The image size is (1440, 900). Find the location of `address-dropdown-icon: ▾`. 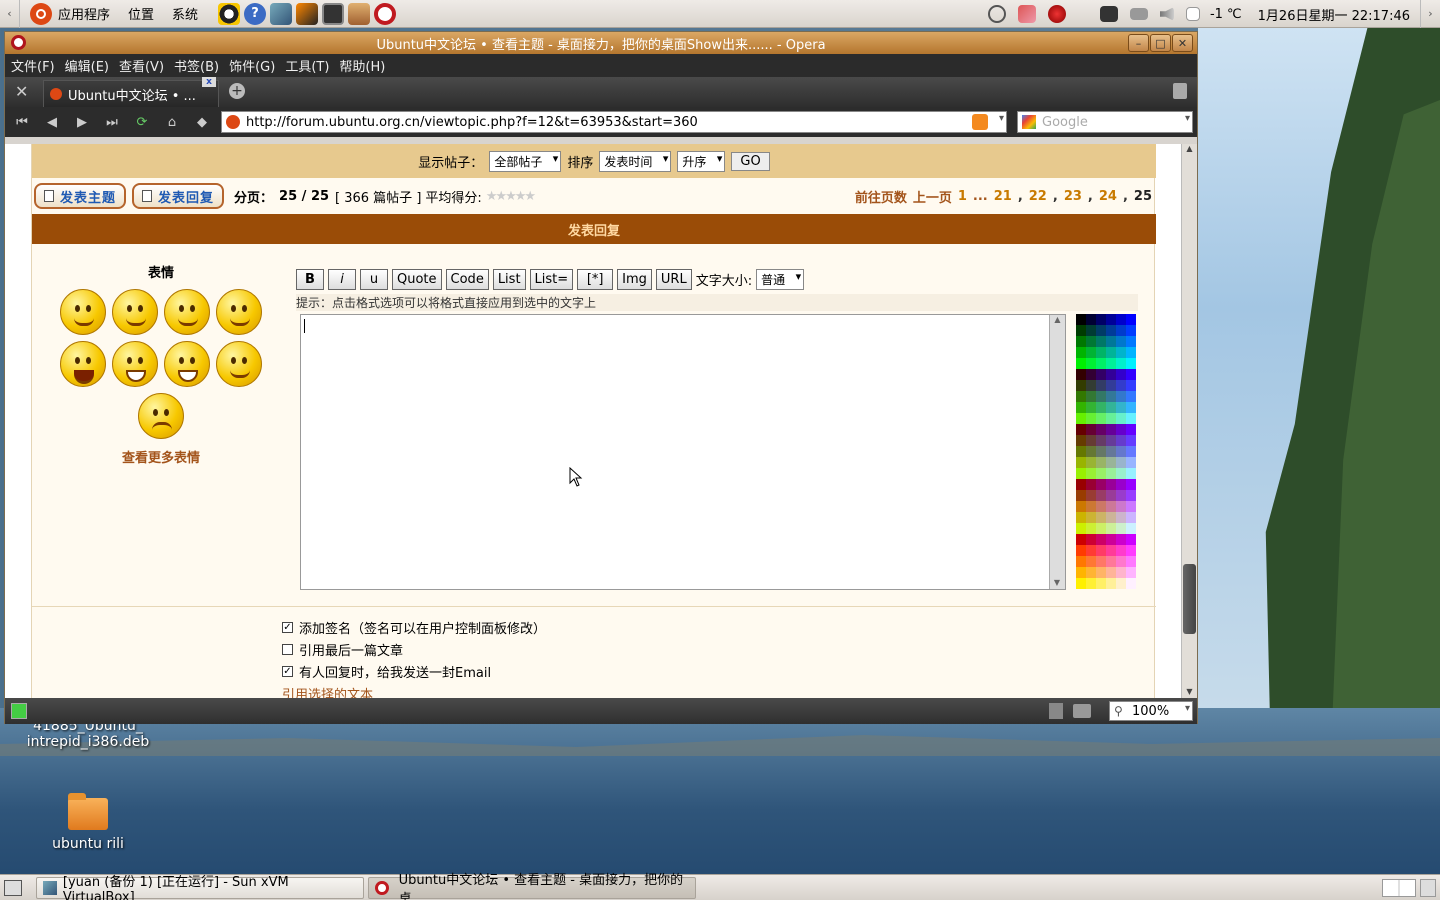

address-dropdown-icon: ▾ is located at coordinates (1001, 118).